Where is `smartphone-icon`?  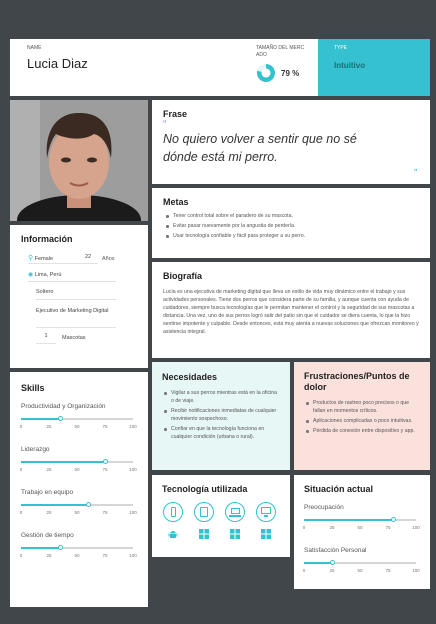
smartphone-icon is located at coordinates (173, 512).